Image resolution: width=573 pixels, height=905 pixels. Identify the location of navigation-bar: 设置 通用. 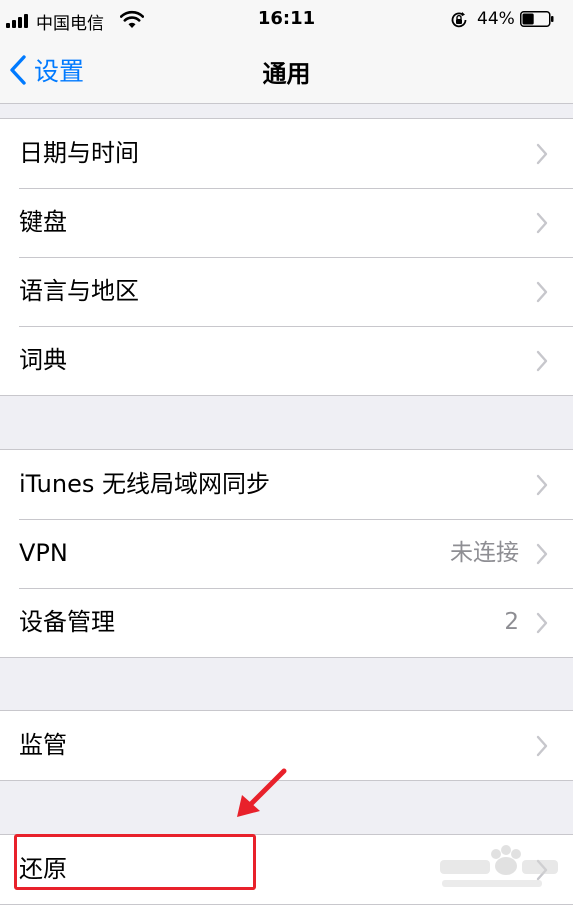
(286, 72).